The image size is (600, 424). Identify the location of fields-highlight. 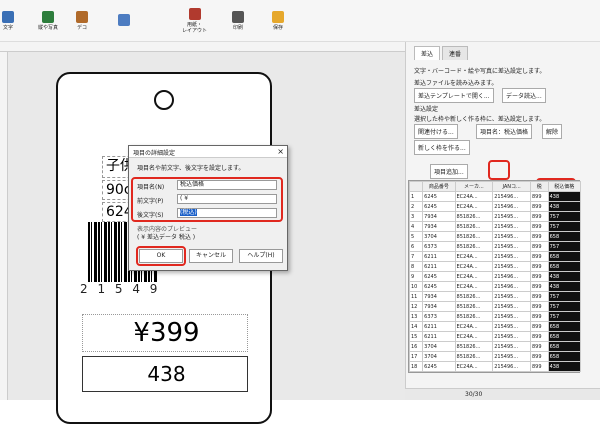
(207, 199).